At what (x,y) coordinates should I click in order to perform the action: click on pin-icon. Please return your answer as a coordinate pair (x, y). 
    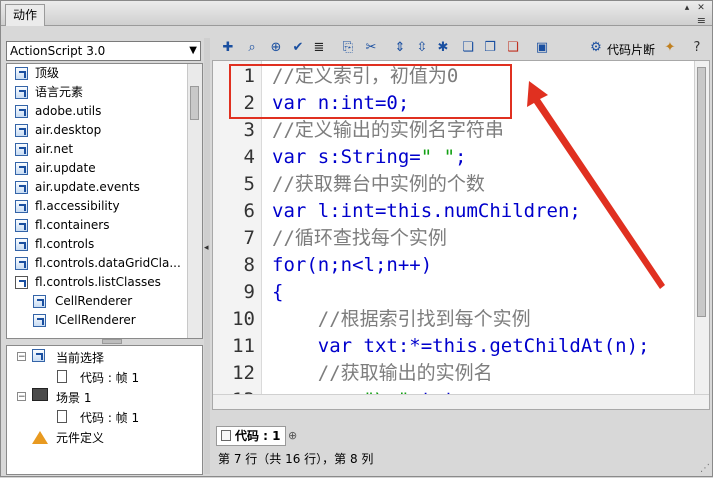
    Looking at the image, I should click on (226, 435).